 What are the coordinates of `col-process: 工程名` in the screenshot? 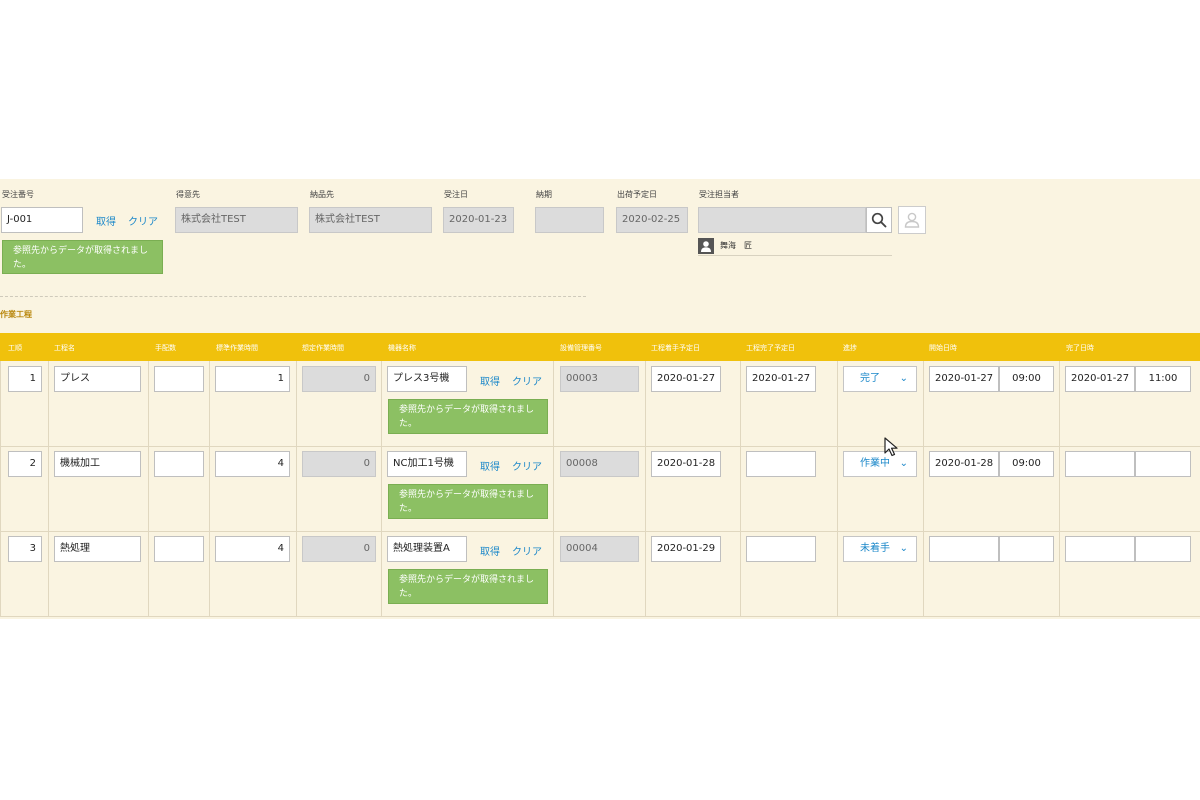 It's located at (64, 348).